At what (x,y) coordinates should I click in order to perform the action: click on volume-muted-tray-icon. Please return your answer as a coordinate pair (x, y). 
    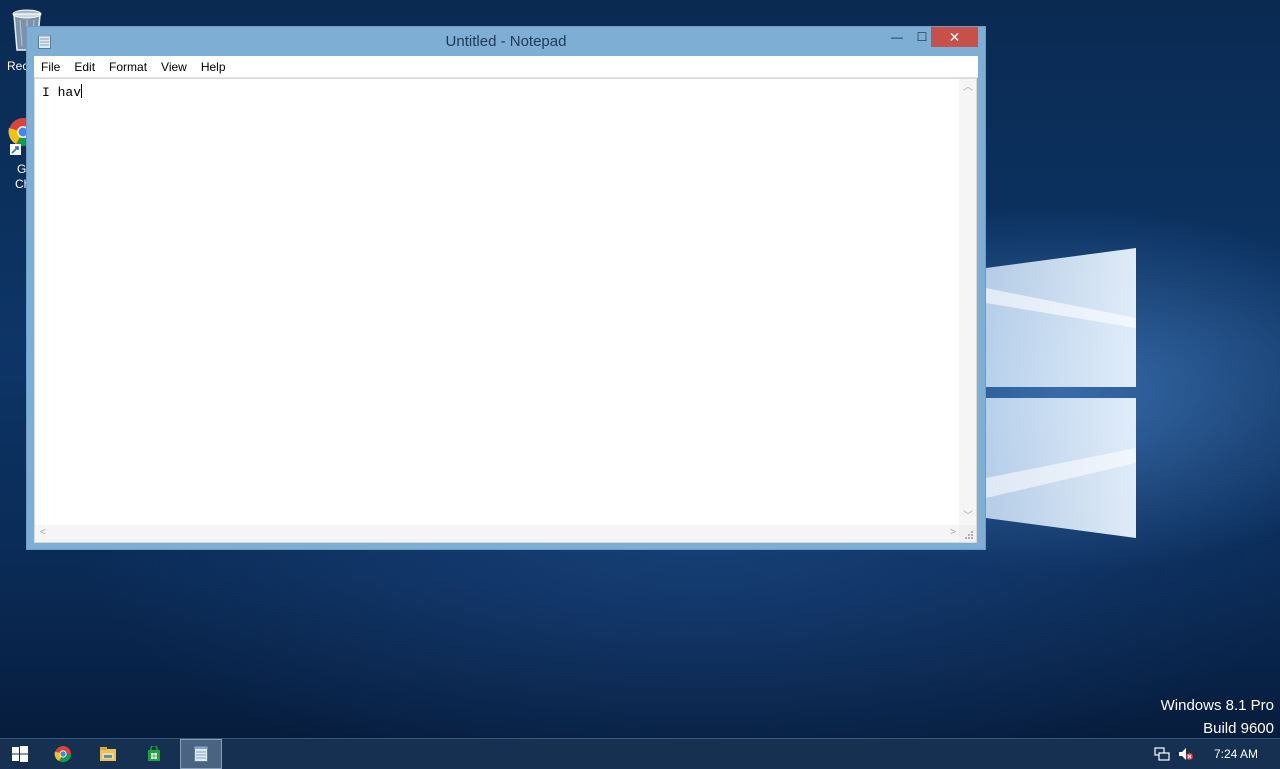
    Looking at the image, I should click on (1186, 756).